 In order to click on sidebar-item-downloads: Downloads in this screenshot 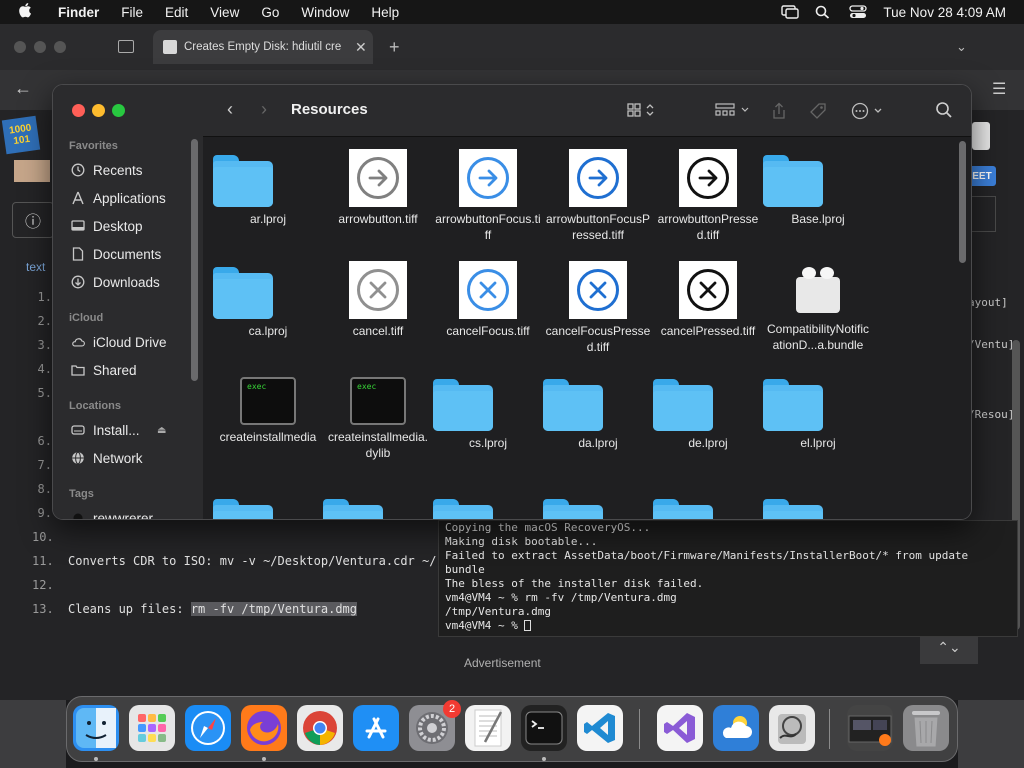, I will do `click(115, 282)`.